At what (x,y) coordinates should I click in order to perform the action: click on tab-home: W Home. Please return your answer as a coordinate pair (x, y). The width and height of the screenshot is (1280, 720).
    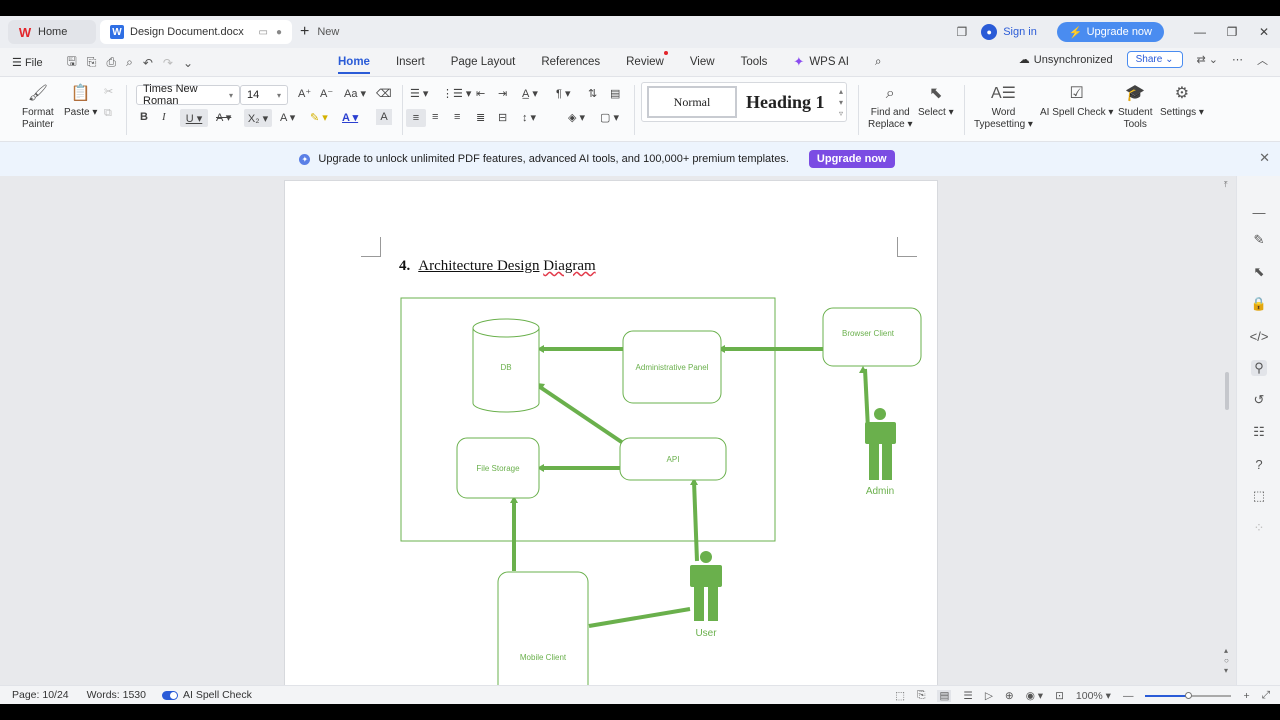
    Looking at the image, I should click on (52, 32).